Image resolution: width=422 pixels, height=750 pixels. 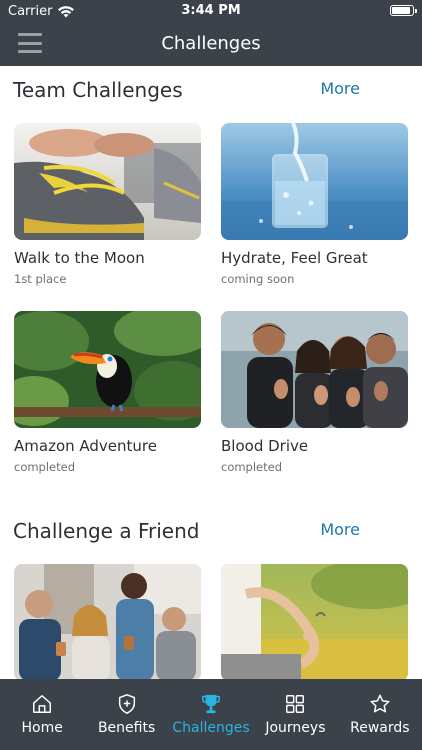 What do you see at coordinates (211, 728) in the screenshot?
I see `tab-label: Challenges` at bounding box center [211, 728].